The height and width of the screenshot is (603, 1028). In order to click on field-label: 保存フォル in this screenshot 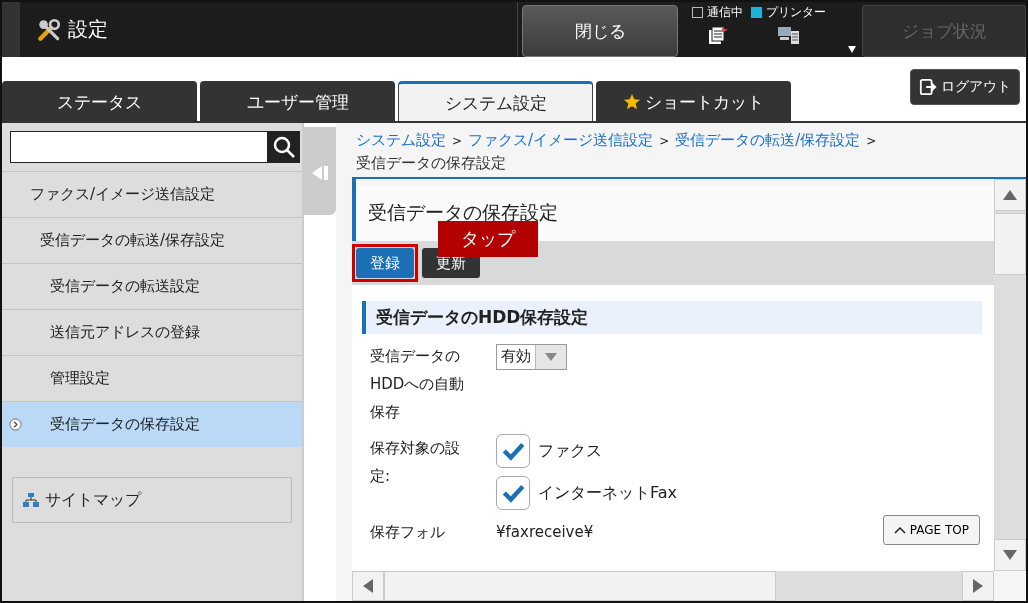, I will do `click(408, 532)`.